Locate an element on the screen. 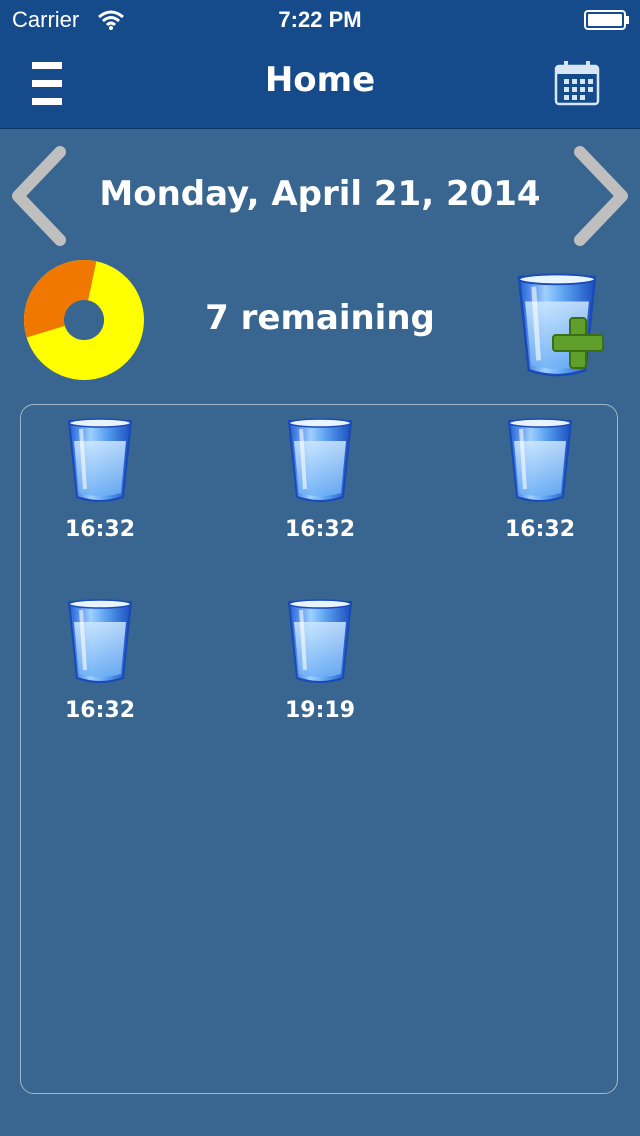  status-time: 7:22 PM is located at coordinates (320, 19).